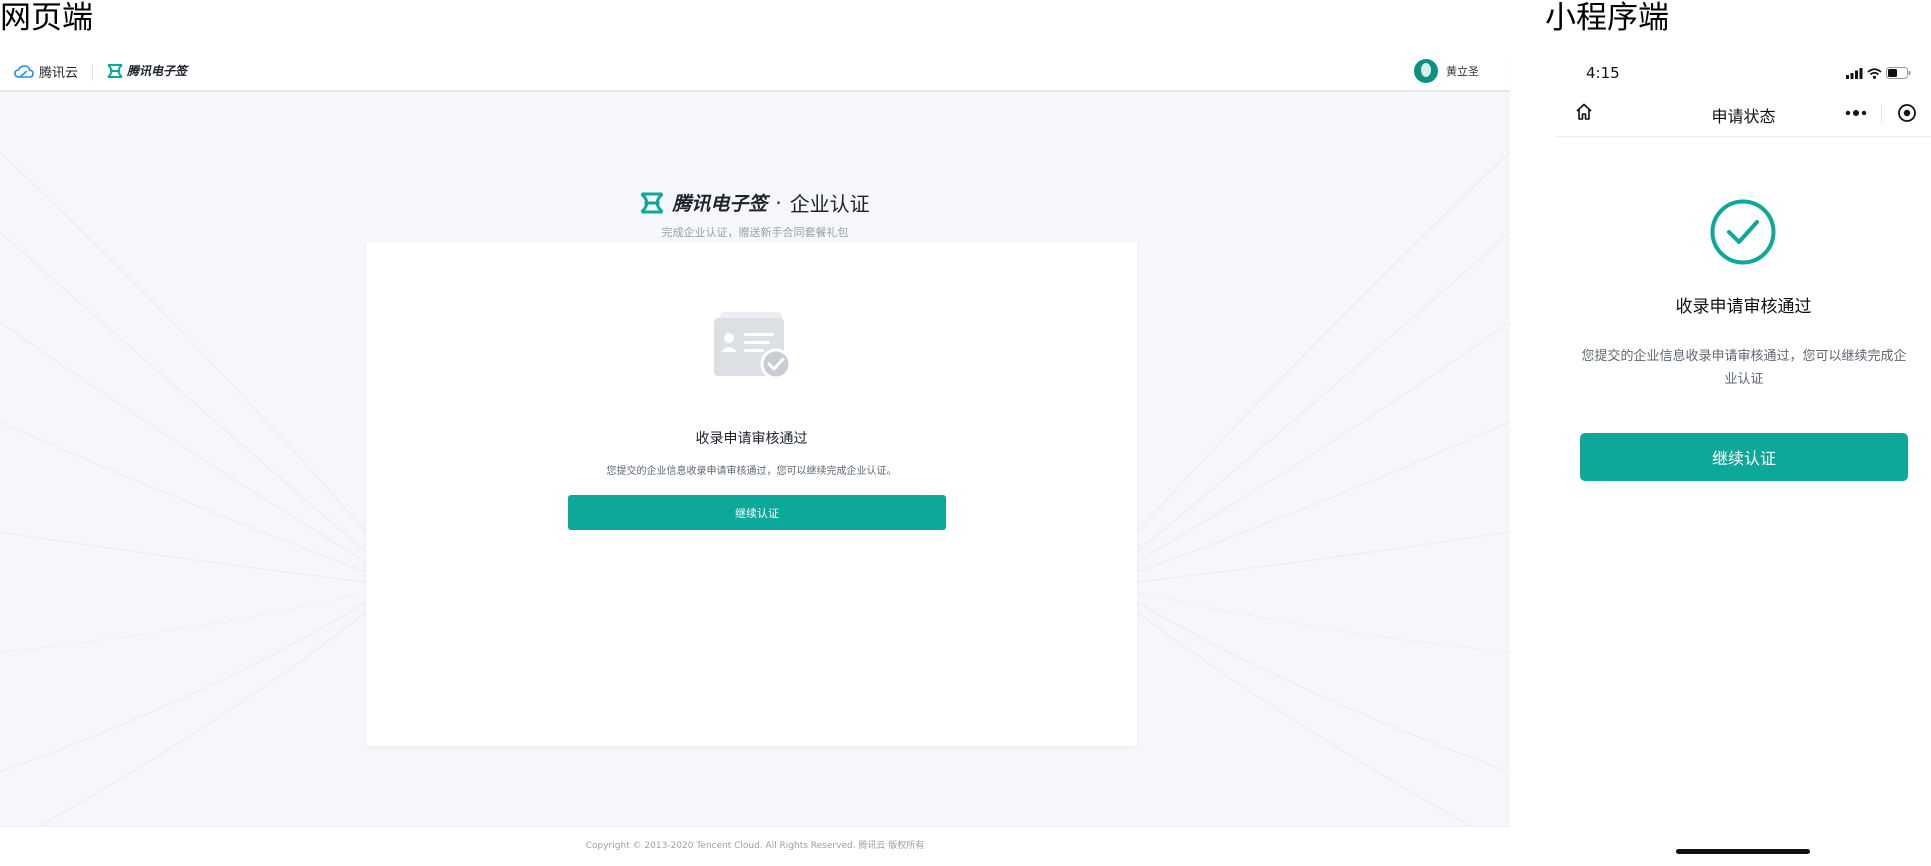 The width and height of the screenshot is (1931, 866). I want to click on user-menu: 黄立圣, so click(1446, 71).